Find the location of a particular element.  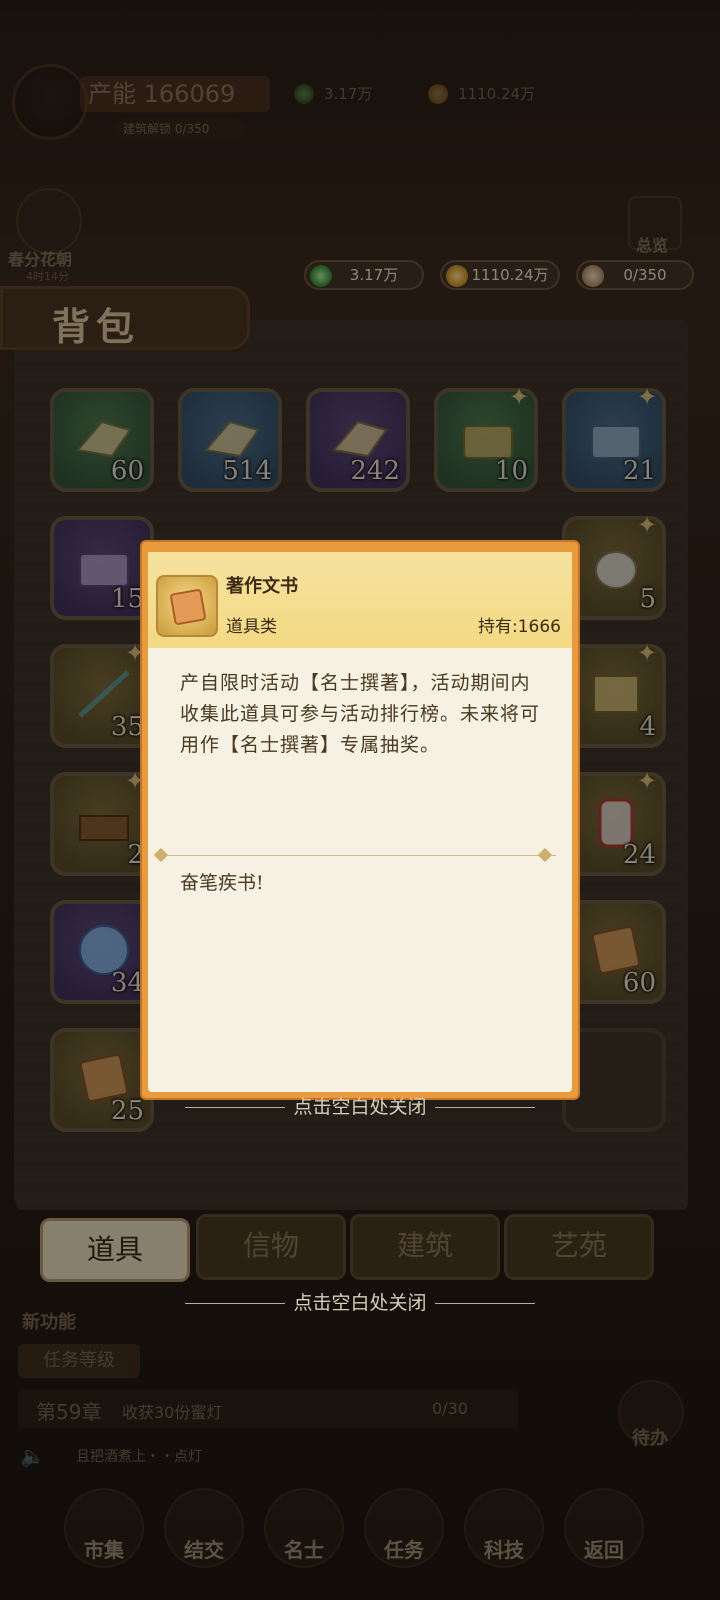

popup-divider is located at coordinates (358, 855).